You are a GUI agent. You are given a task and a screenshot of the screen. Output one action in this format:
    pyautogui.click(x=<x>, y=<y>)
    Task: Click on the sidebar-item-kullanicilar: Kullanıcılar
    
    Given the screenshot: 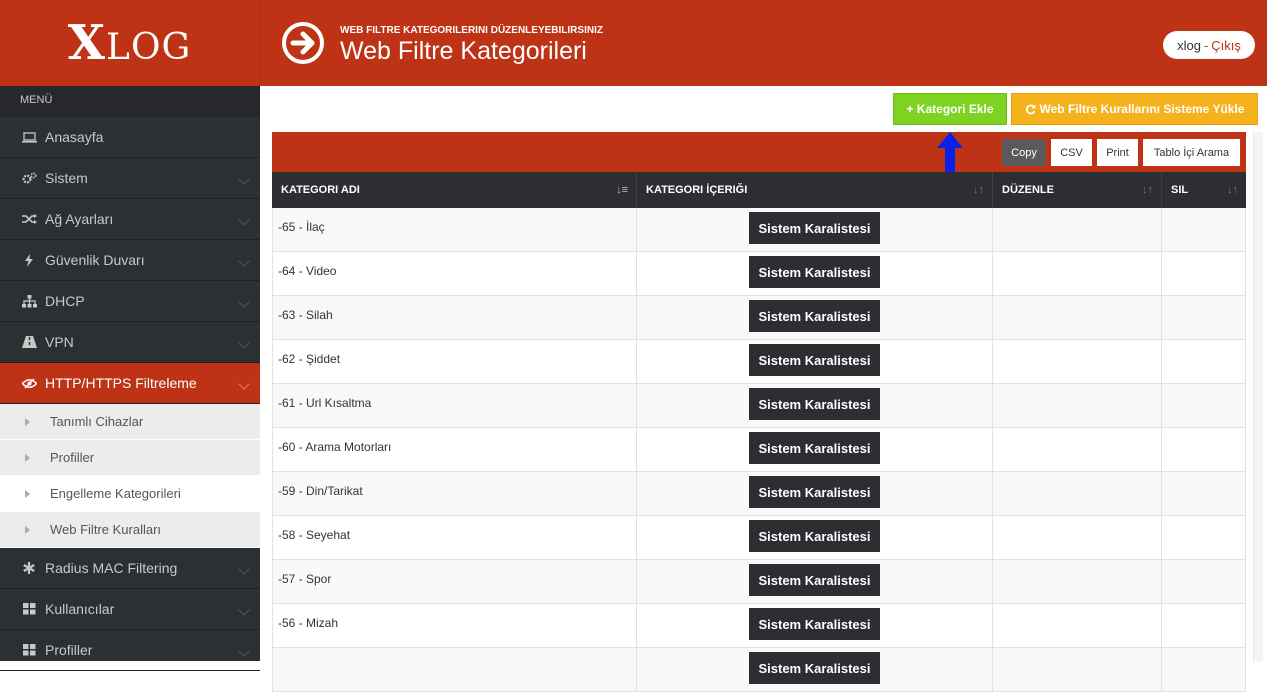 What is the action you would take?
    pyautogui.click(x=130, y=609)
    